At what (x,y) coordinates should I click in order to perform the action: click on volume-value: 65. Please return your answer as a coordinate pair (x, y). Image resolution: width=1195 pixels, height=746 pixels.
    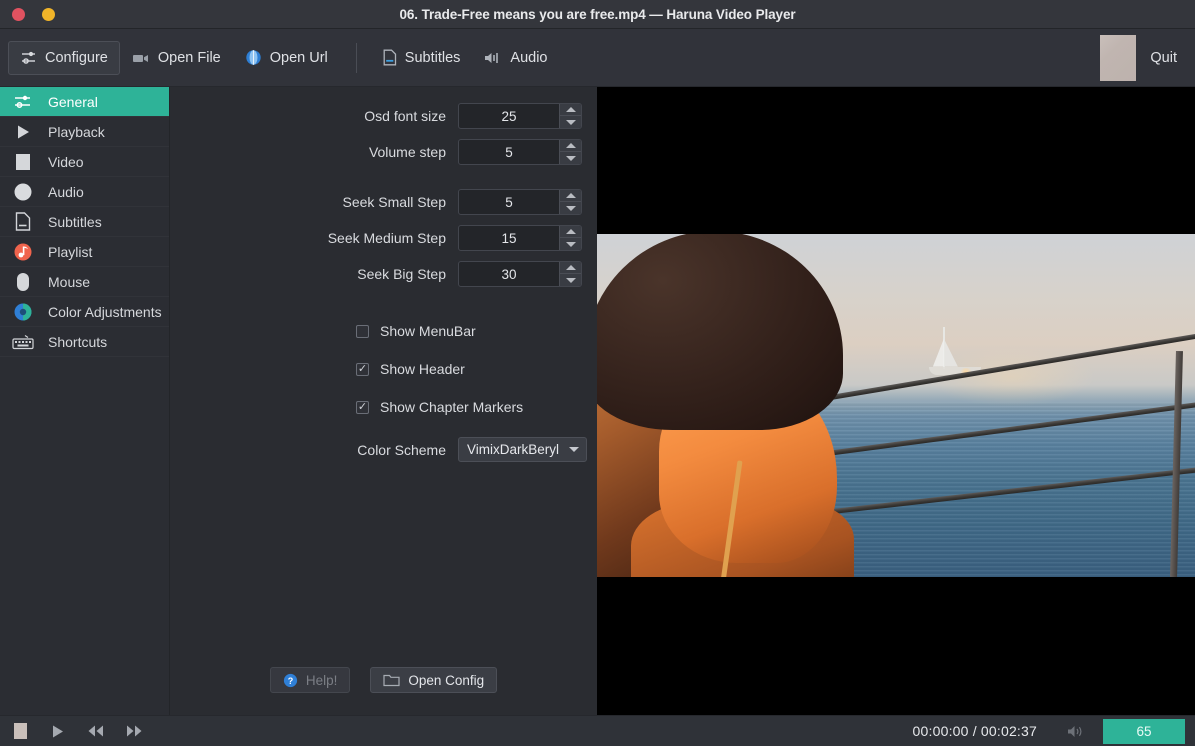
    Looking at the image, I should click on (1144, 731).